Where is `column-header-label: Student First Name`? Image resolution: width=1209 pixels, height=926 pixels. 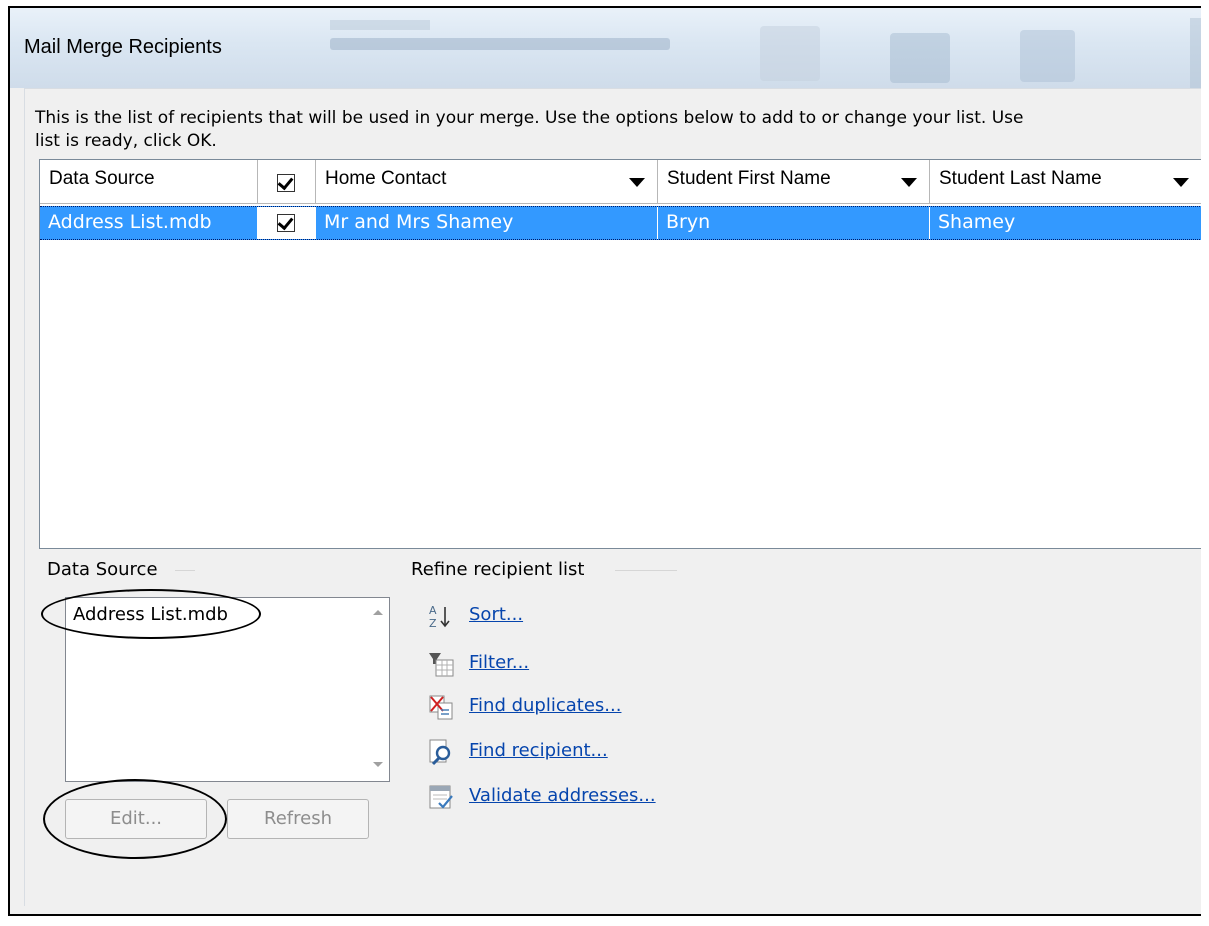
column-header-label: Student First Name is located at coordinates (749, 178).